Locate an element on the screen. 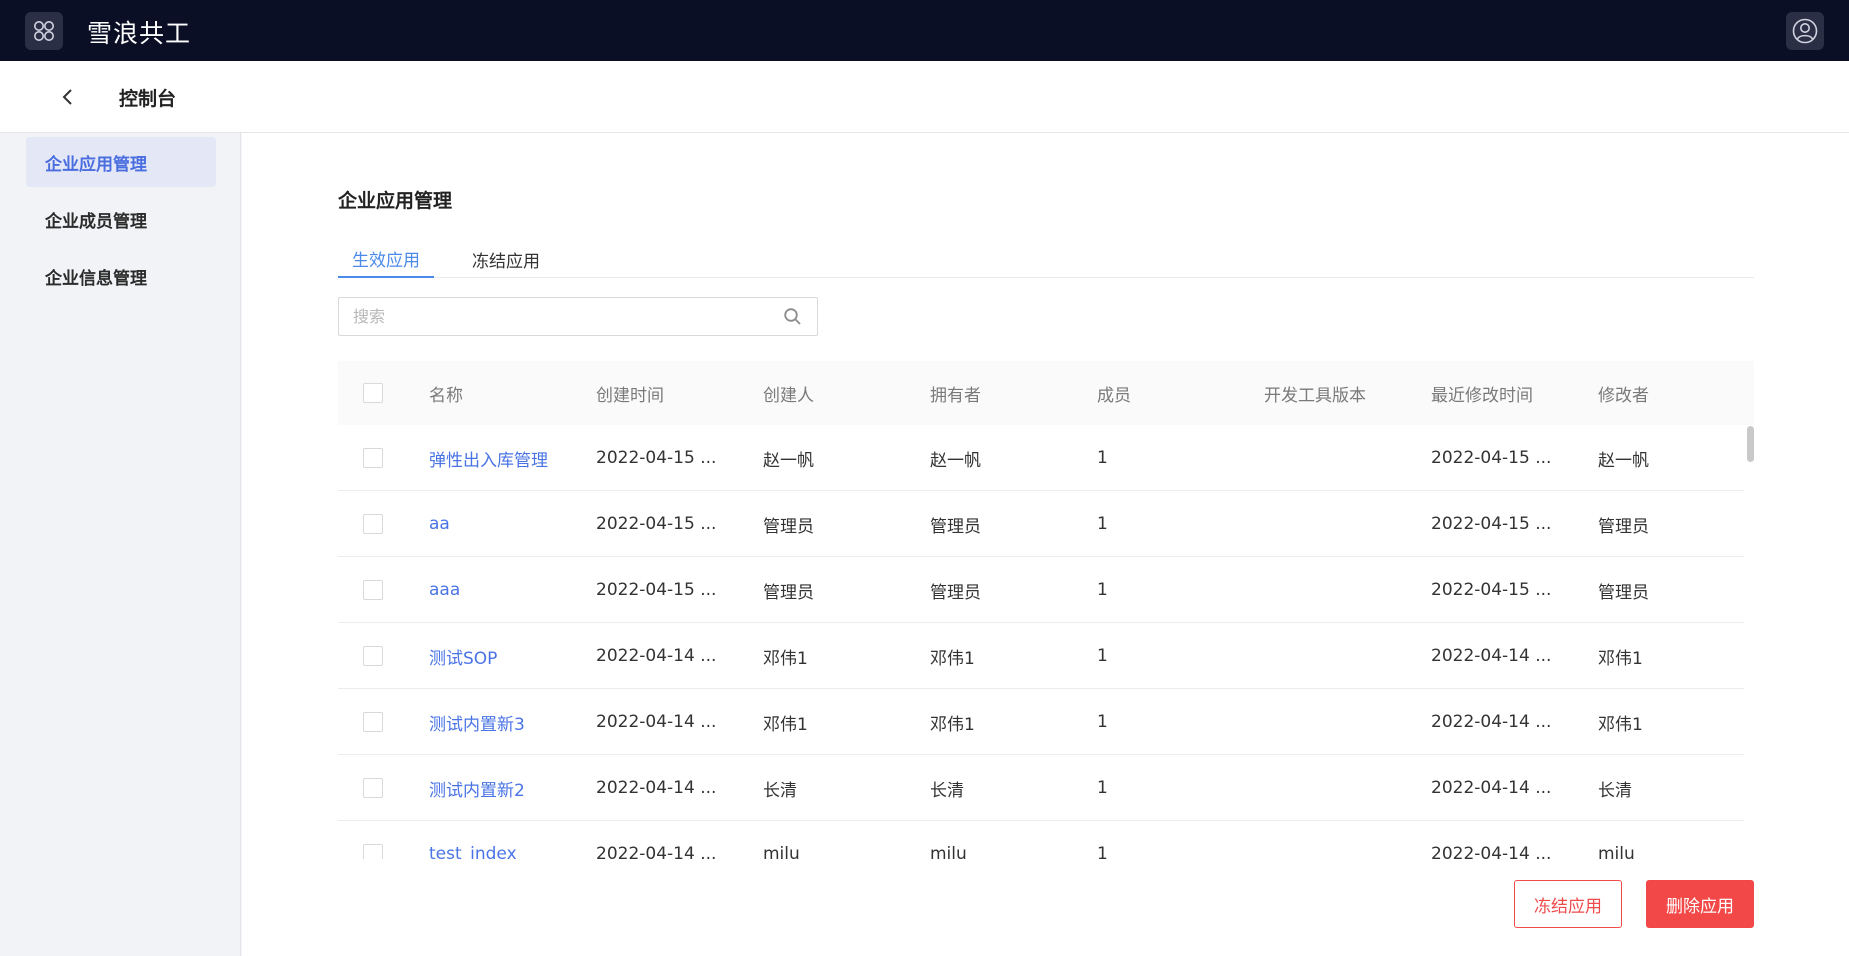  column-header-modified-time: 最近修改时间 is located at coordinates (1482, 395).